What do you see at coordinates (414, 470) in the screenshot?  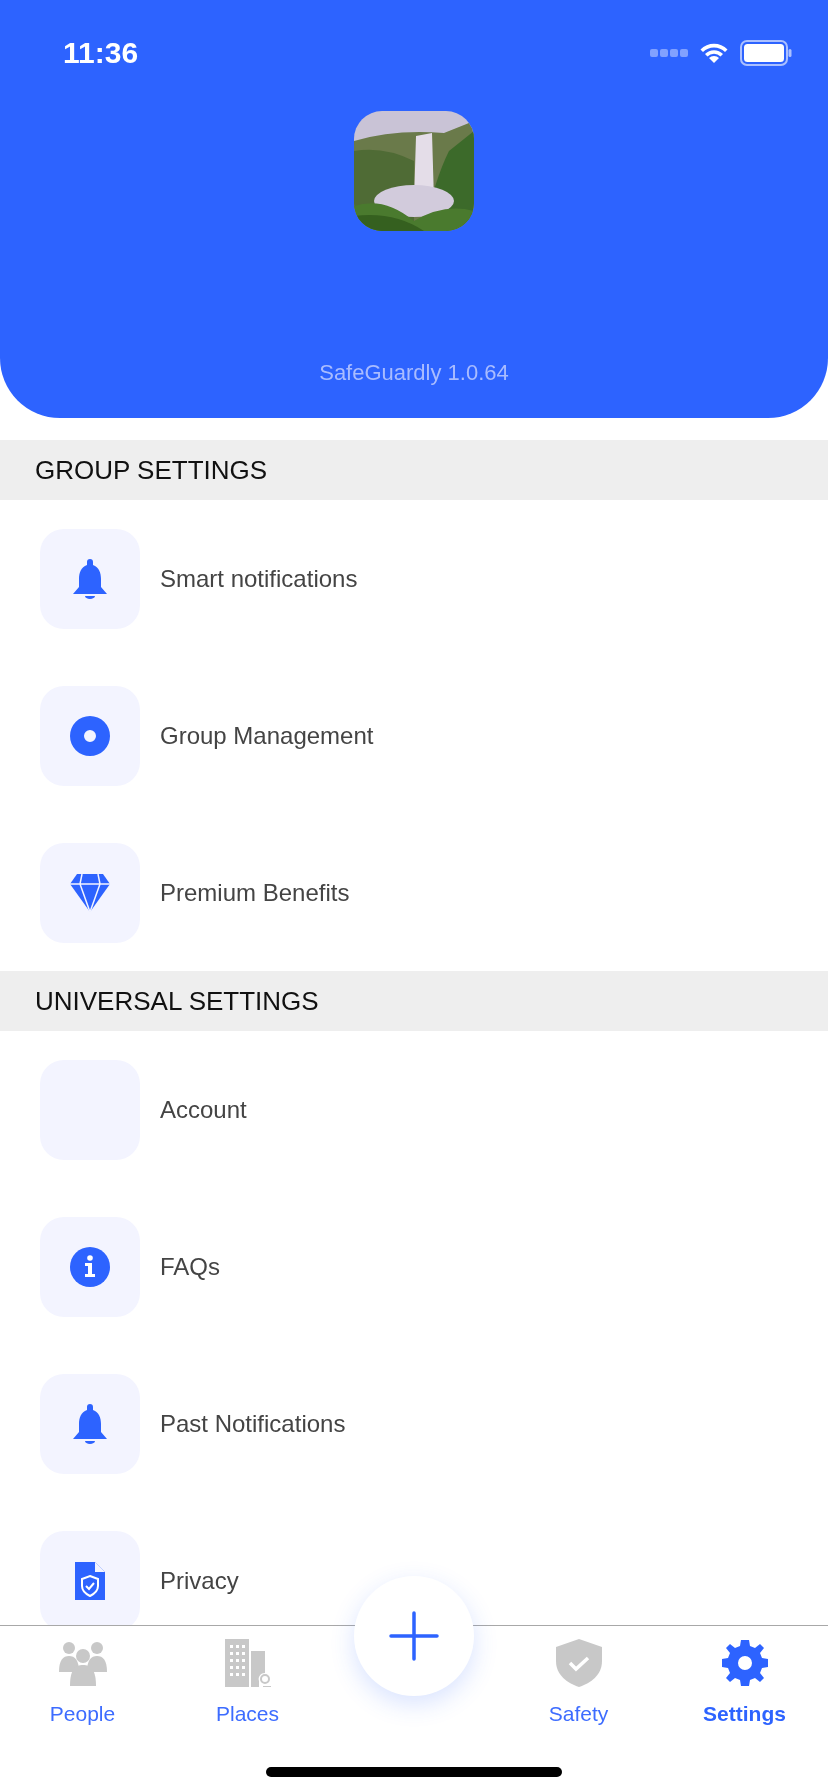 I see `section-header: GROUP SETTINGS` at bounding box center [414, 470].